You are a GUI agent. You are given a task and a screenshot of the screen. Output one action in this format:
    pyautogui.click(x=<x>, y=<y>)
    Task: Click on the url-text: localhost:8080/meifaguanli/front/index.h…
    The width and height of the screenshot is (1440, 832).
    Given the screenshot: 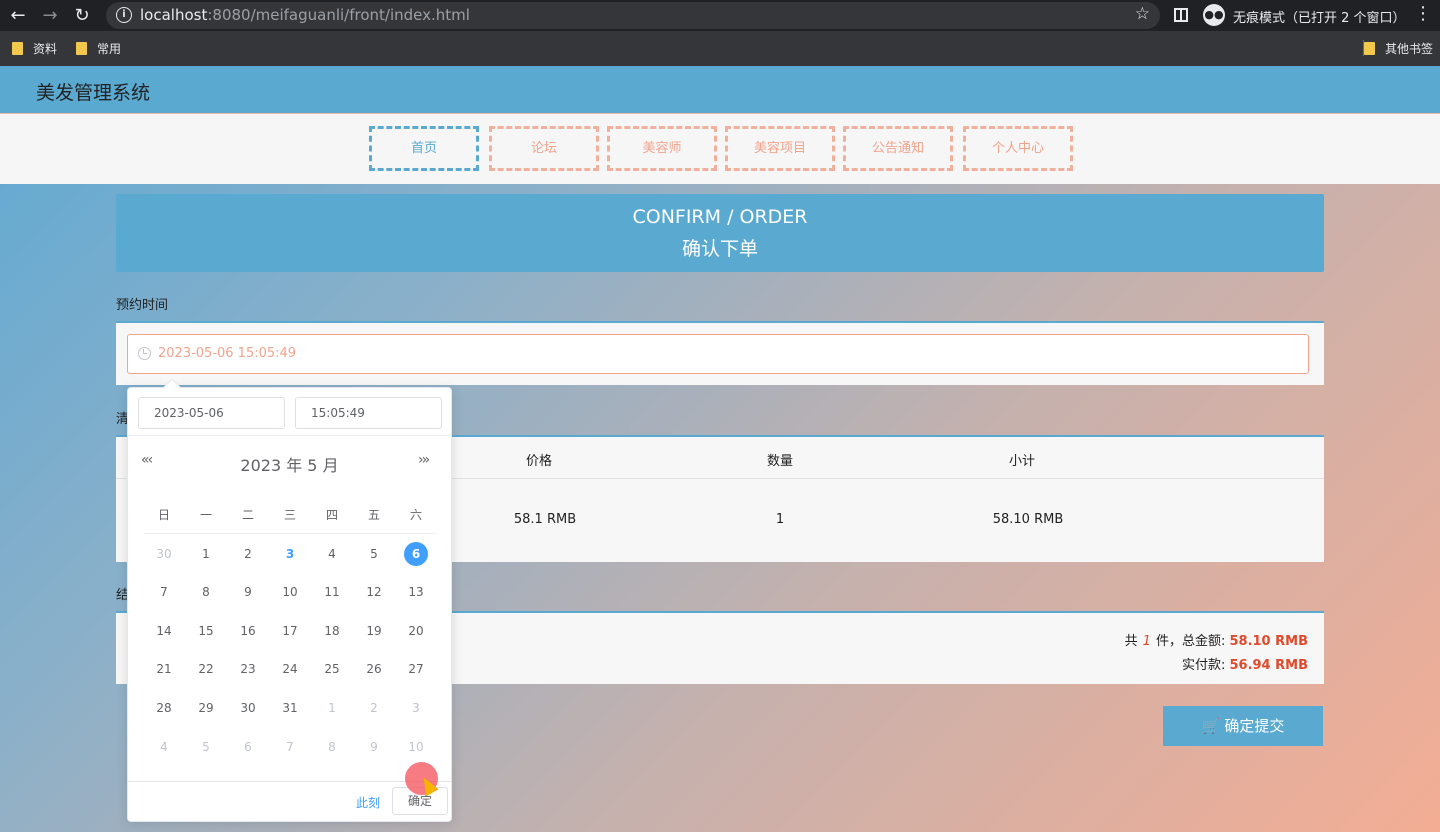 What is the action you would take?
    pyautogui.click(x=305, y=15)
    